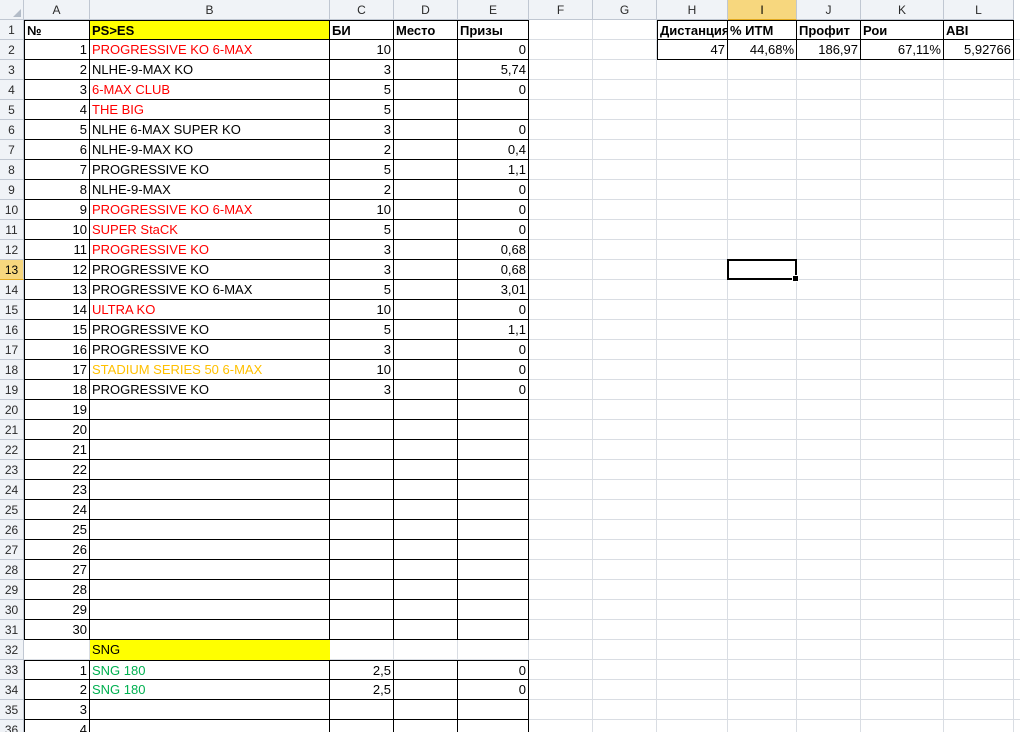  I want to click on buyin-cell: 2,5, so click(362, 690).